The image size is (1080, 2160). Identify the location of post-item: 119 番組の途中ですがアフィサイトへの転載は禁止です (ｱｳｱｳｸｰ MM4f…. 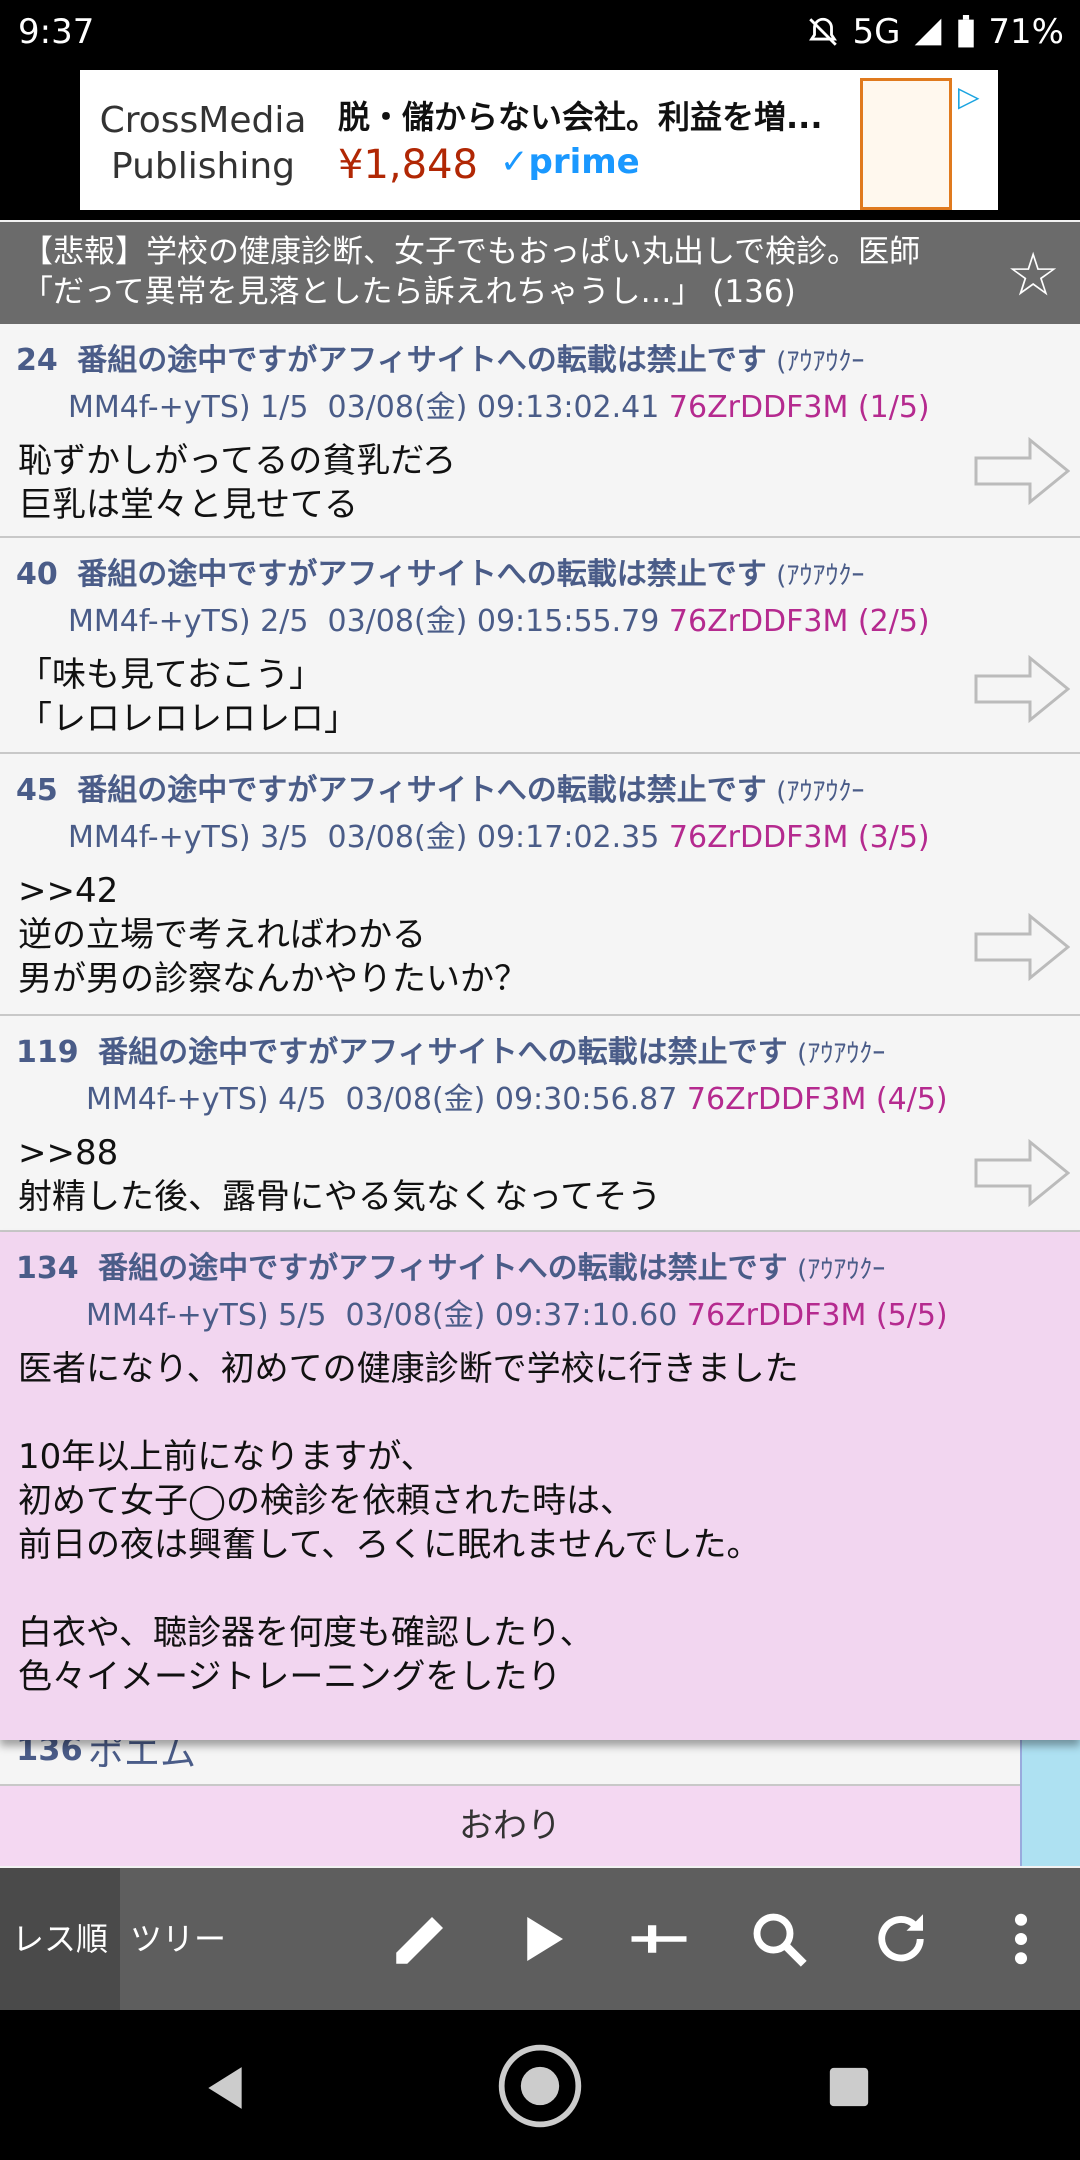
(540, 1124).